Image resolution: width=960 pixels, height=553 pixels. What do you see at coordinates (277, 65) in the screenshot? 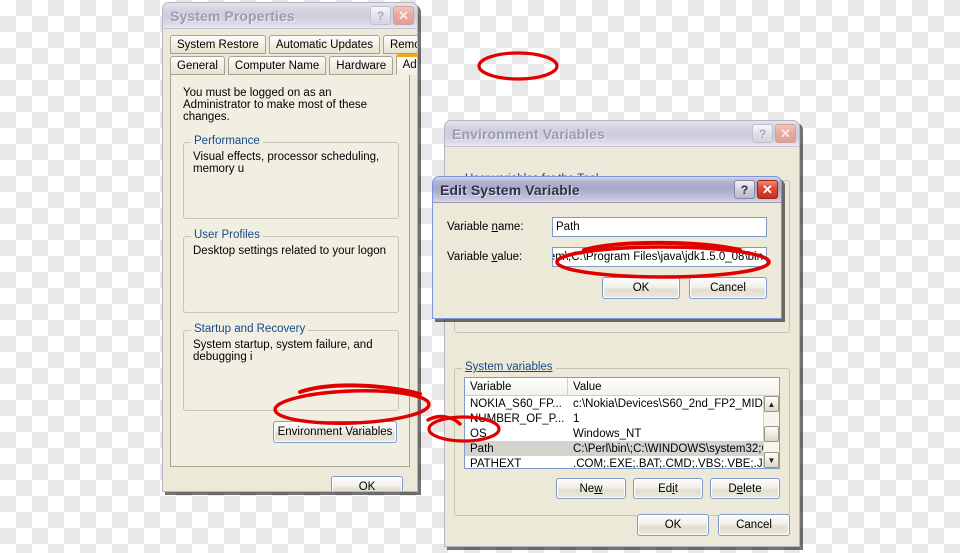
I see `tab-computer-name: Computer Name` at bounding box center [277, 65].